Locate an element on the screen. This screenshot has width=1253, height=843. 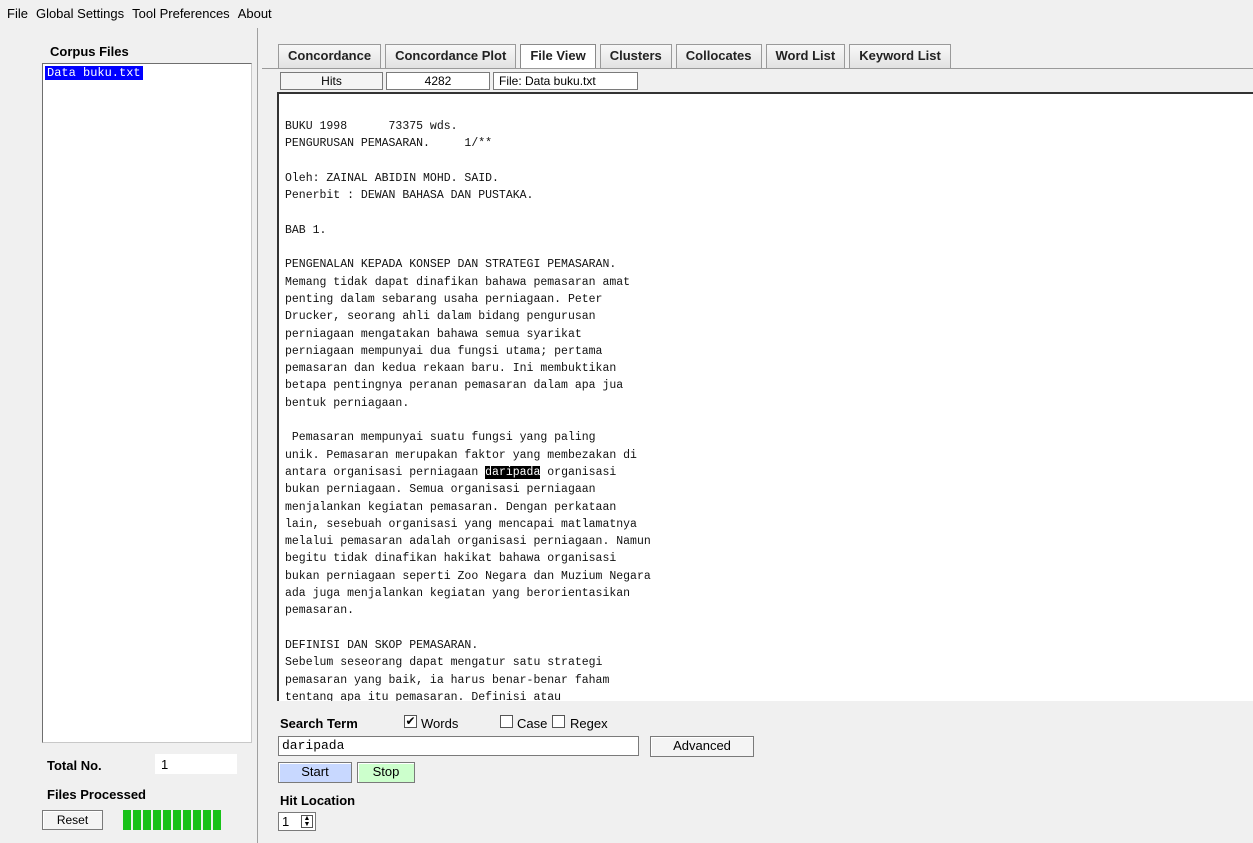
hits-value: 4282 is located at coordinates (438, 81).